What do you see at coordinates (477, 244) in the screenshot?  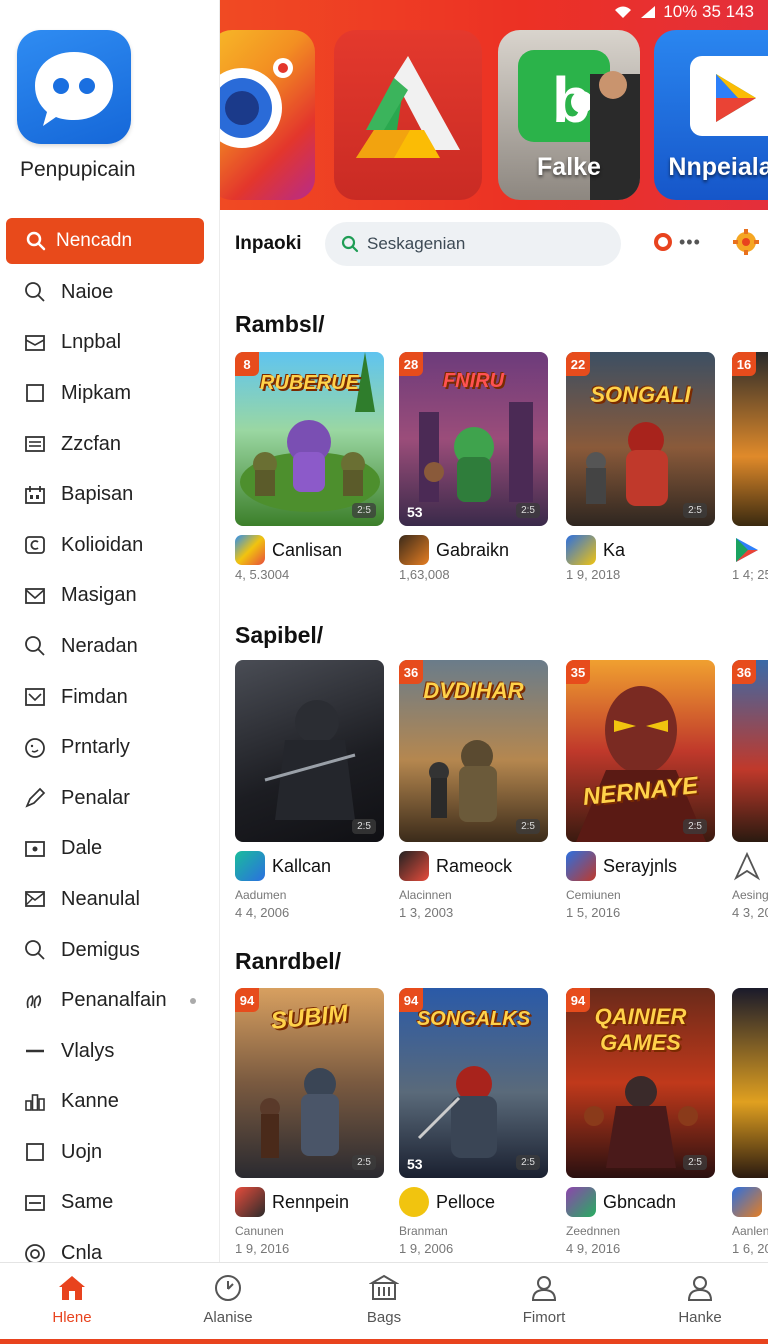 I see `search-input` at bounding box center [477, 244].